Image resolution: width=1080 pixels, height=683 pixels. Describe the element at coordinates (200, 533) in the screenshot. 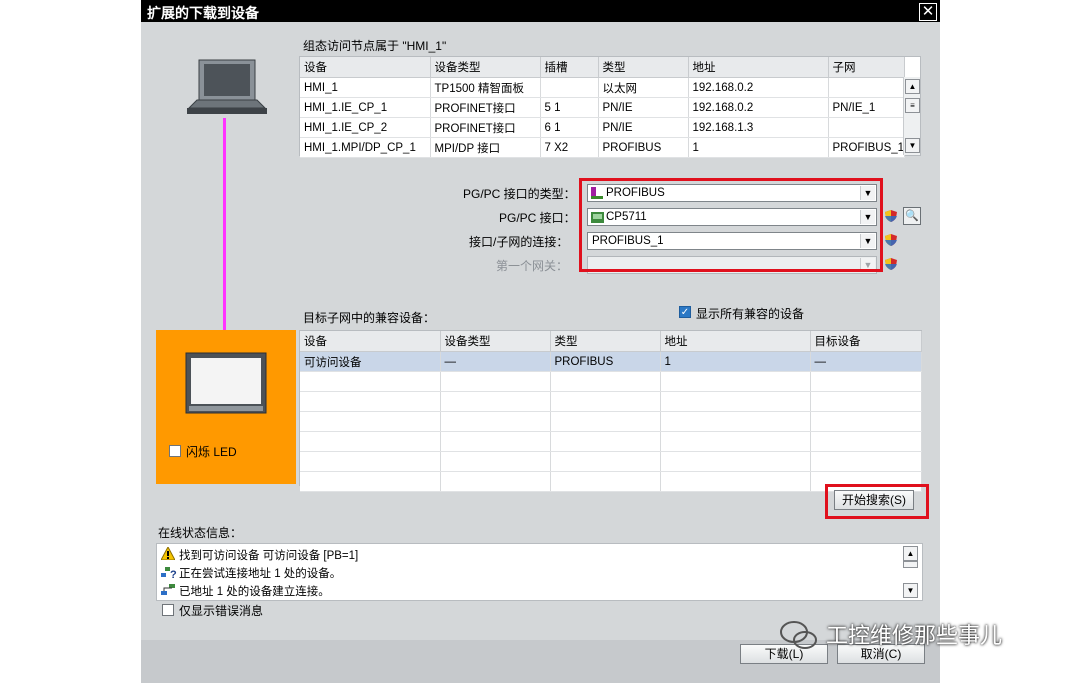

I see `status-heading: 在线状态信息：` at that location.